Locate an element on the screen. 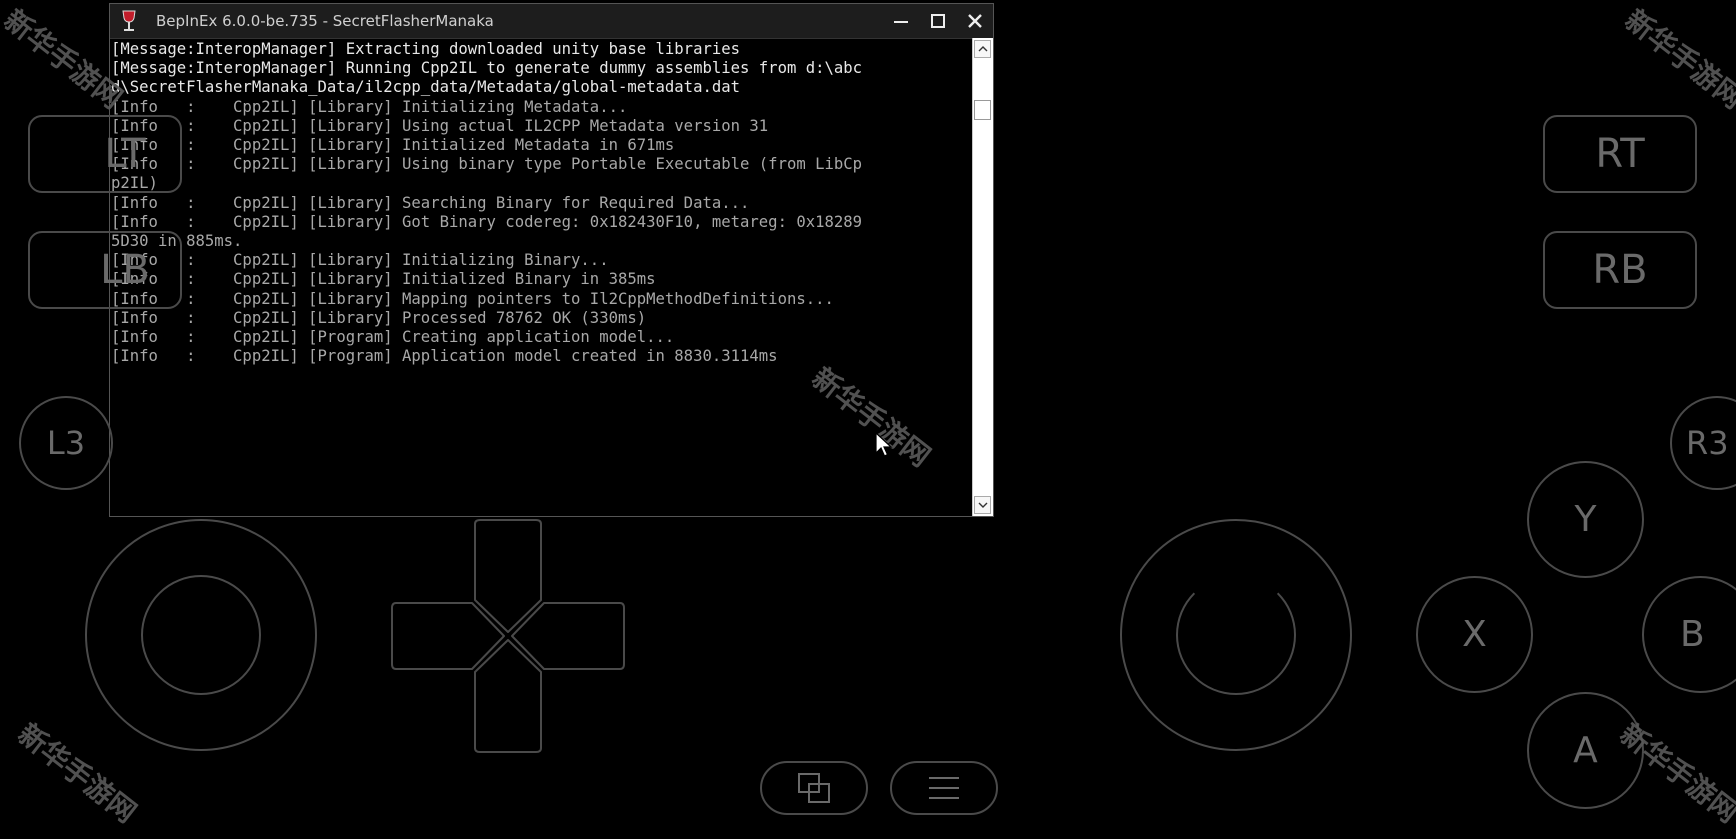 This screenshot has height=839, width=1736. rt-label: RT is located at coordinates (1620, 154).